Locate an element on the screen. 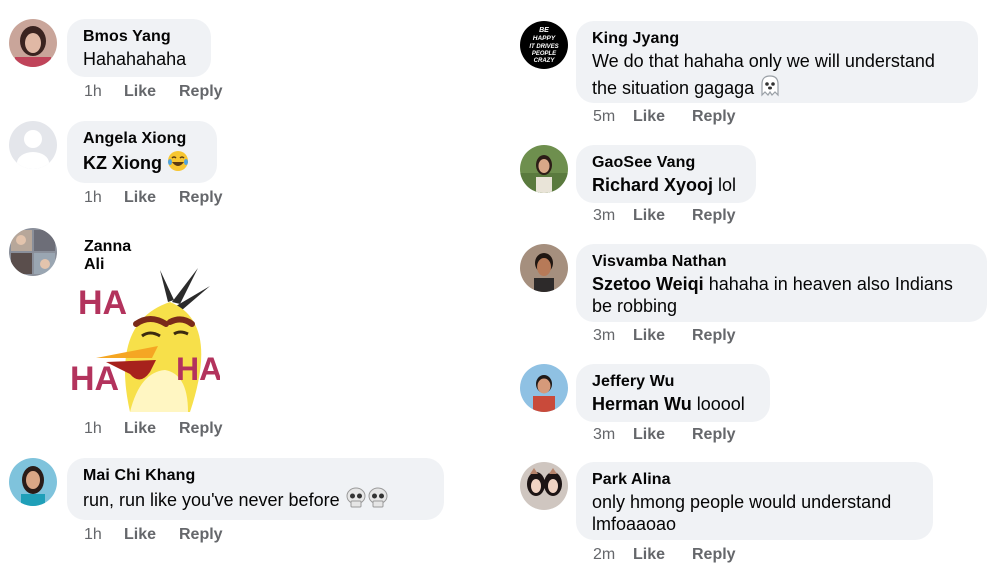 This screenshot has height=573, width=1000. comment-text: KZ Xiong is located at coordinates (142, 164).